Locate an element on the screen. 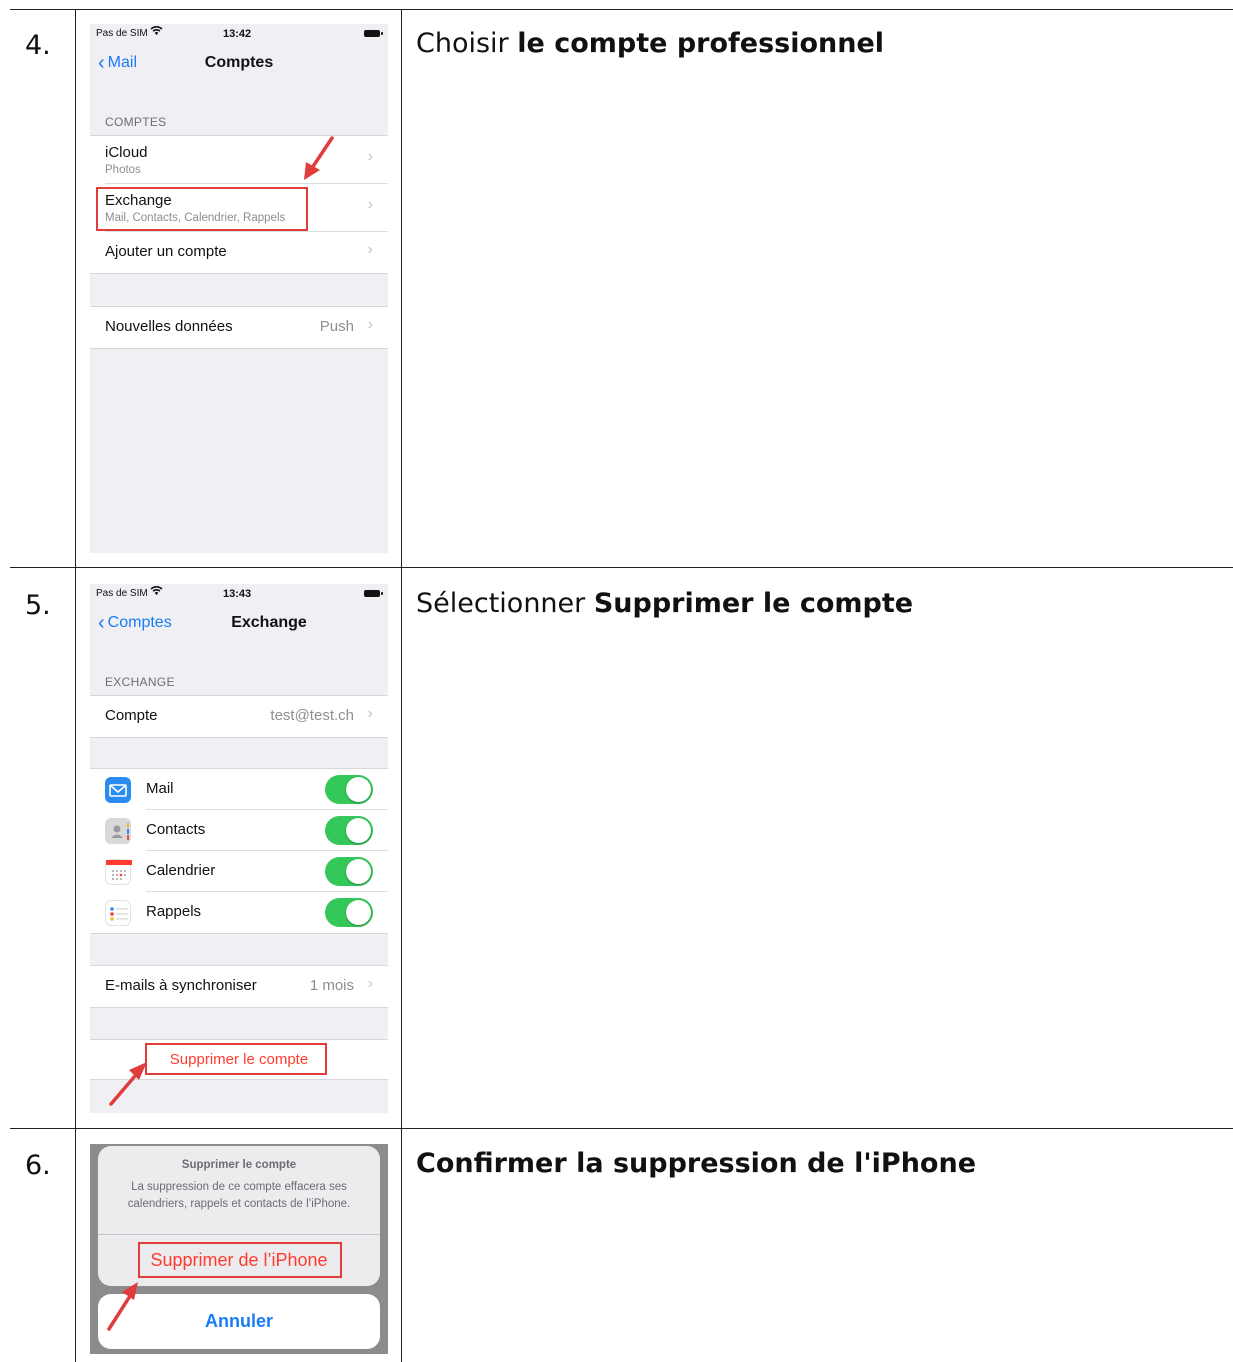 Image resolution: width=1233 pixels, height=1362 pixels. service-label: Mail is located at coordinates (160, 788).